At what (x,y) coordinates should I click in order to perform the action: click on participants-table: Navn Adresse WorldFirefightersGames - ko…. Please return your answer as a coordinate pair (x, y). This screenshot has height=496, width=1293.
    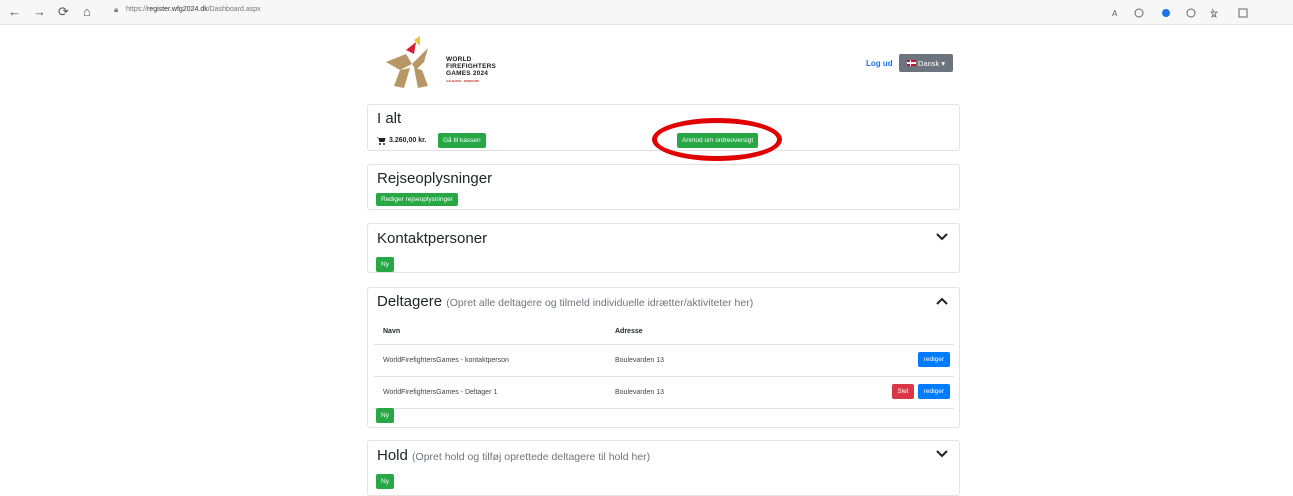
    Looking at the image, I should click on (664, 363).